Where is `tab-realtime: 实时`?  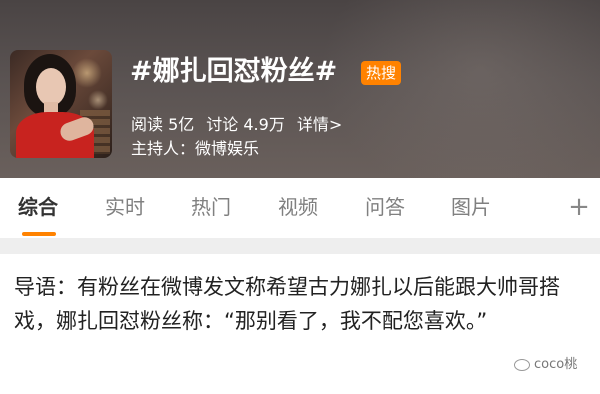
tab-realtime: 实时 is located at coordinates (125, 207).